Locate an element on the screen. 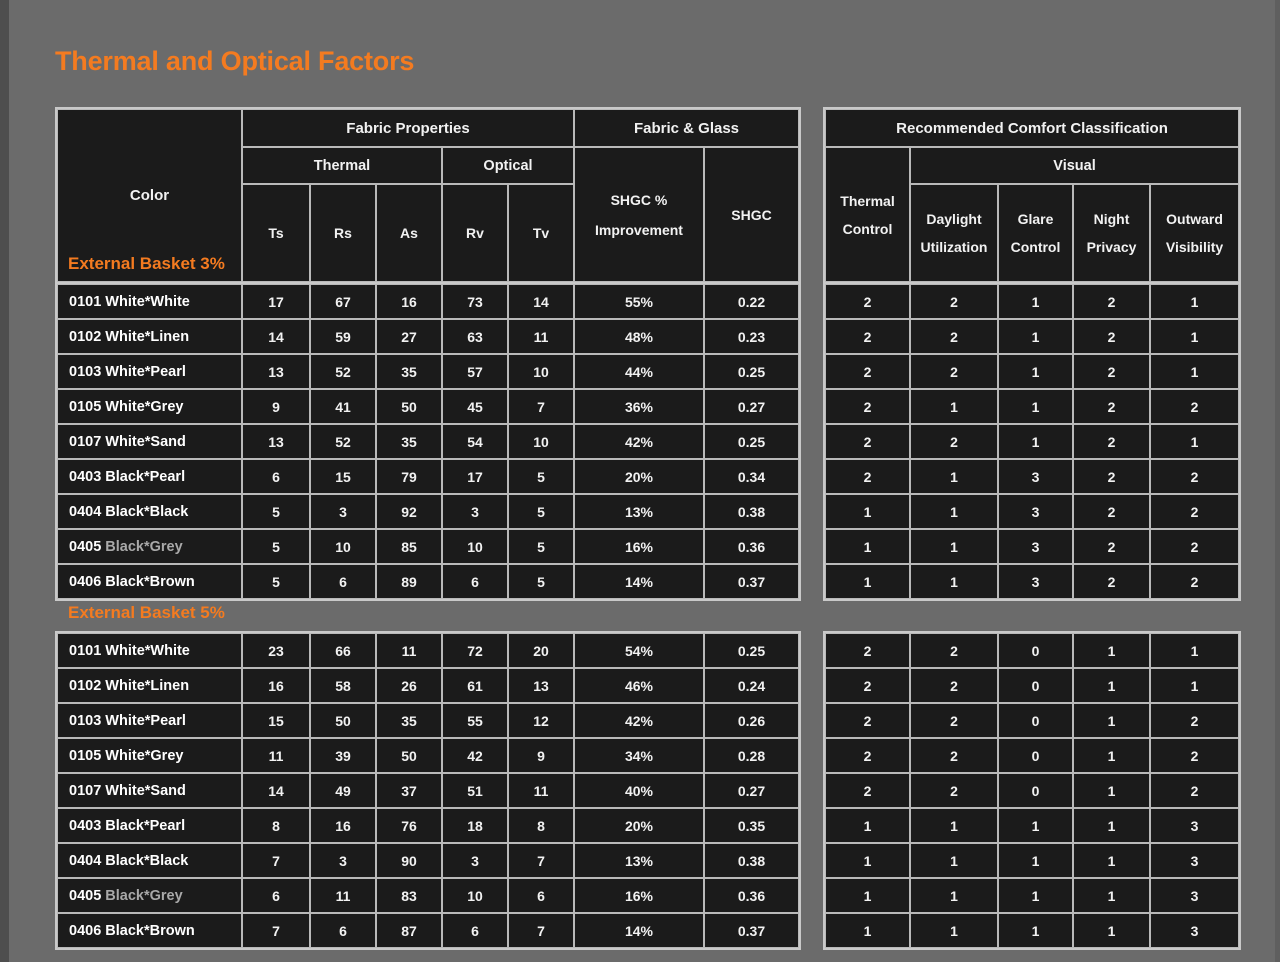  header-night-privacy: Night Privacy is located at coordinates (1111, 233).